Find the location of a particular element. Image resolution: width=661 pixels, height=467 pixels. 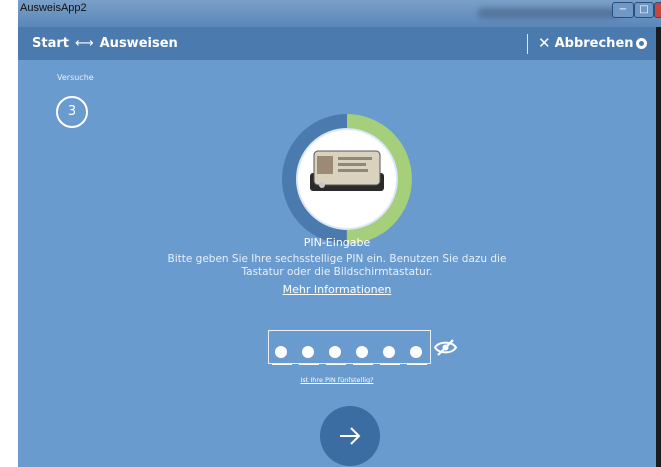

window-title: AusweisApp2 is located at coordinates (53, 8).